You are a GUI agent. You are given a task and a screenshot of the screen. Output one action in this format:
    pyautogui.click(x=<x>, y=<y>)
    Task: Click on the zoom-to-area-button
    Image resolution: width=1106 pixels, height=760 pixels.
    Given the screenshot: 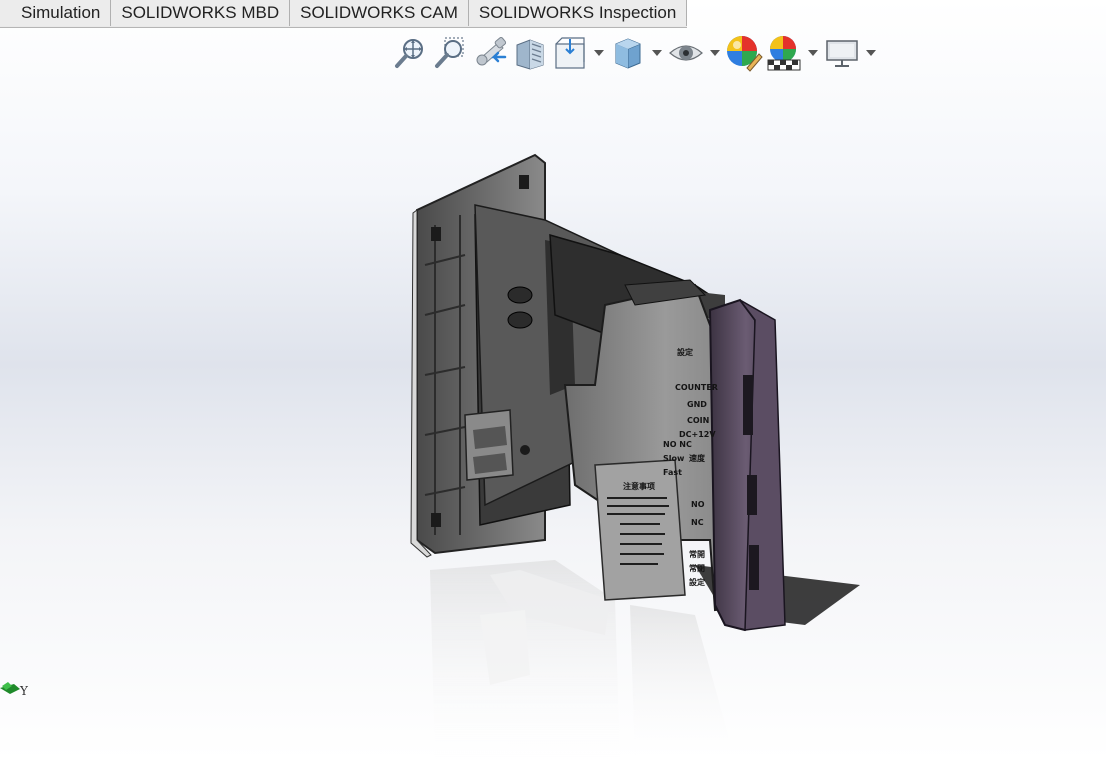 What is the action you would take?
    pyautogui.click(x=450, y=53)
    